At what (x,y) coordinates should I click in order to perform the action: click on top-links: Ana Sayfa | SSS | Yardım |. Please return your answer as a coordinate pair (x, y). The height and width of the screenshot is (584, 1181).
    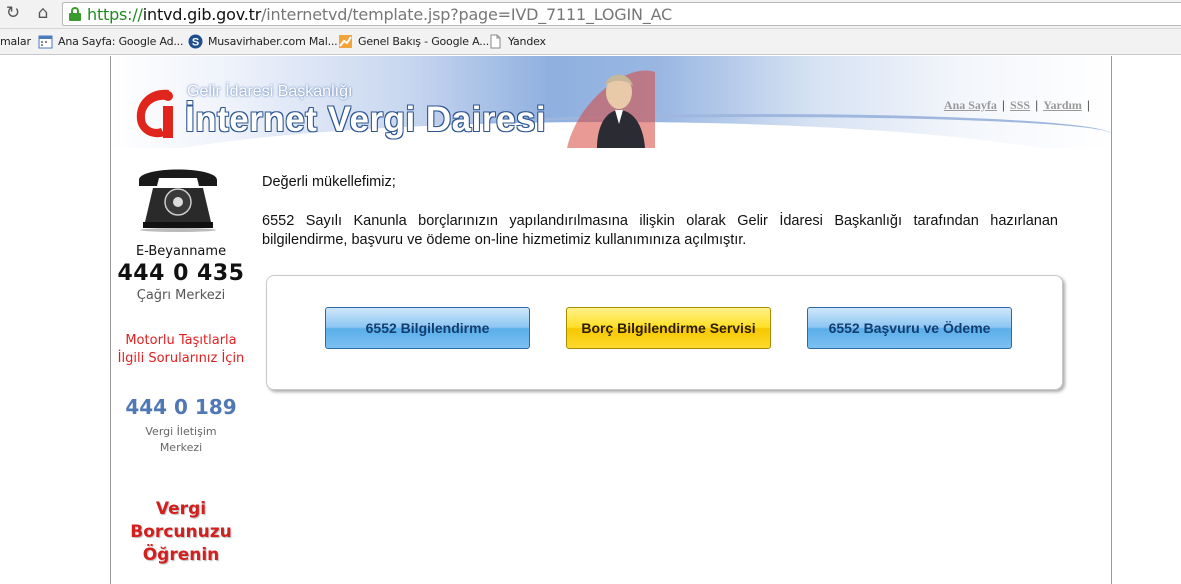
    Looking at the image, I should click on (1019, 105).